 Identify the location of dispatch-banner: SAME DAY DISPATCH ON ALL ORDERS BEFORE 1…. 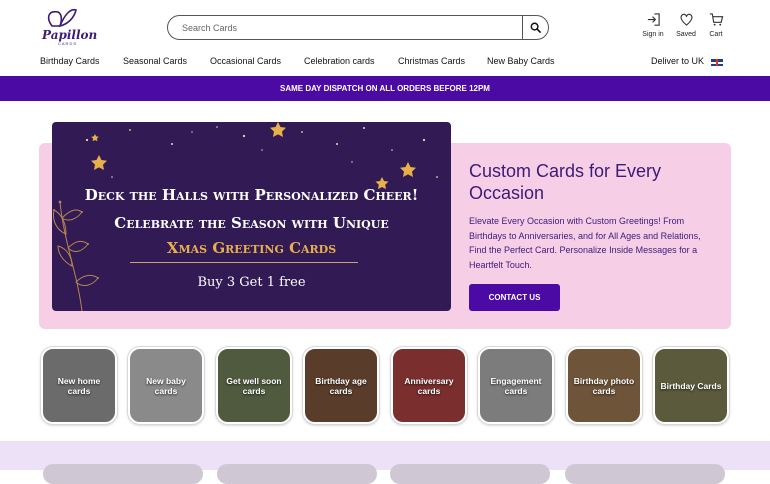
(385, 88).